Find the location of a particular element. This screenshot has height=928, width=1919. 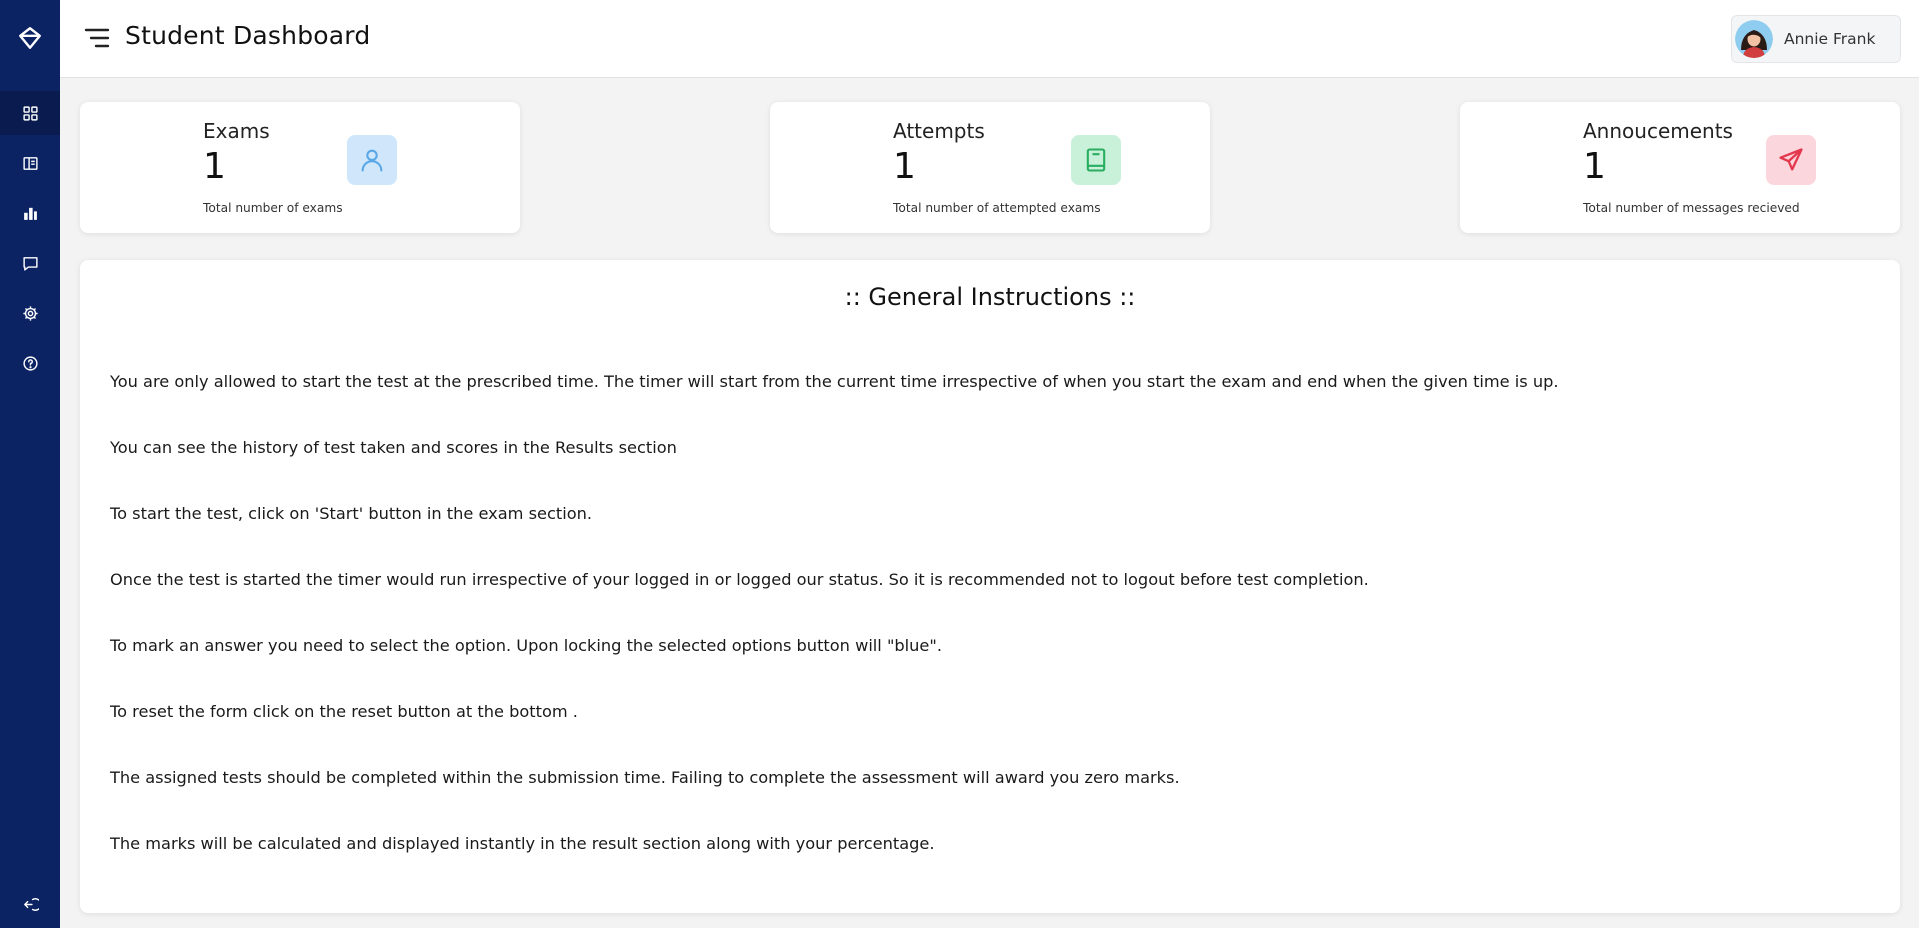

hamburger-menu-icon is located at coordinates (97, 38).